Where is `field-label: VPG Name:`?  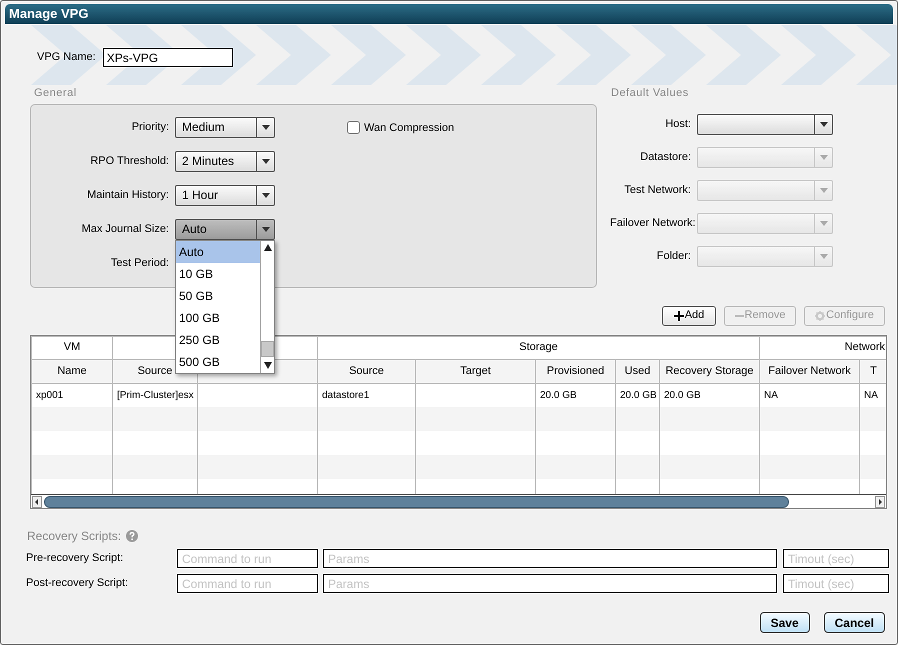 field-label: VPG Name: is located at coordinates (66, 58).